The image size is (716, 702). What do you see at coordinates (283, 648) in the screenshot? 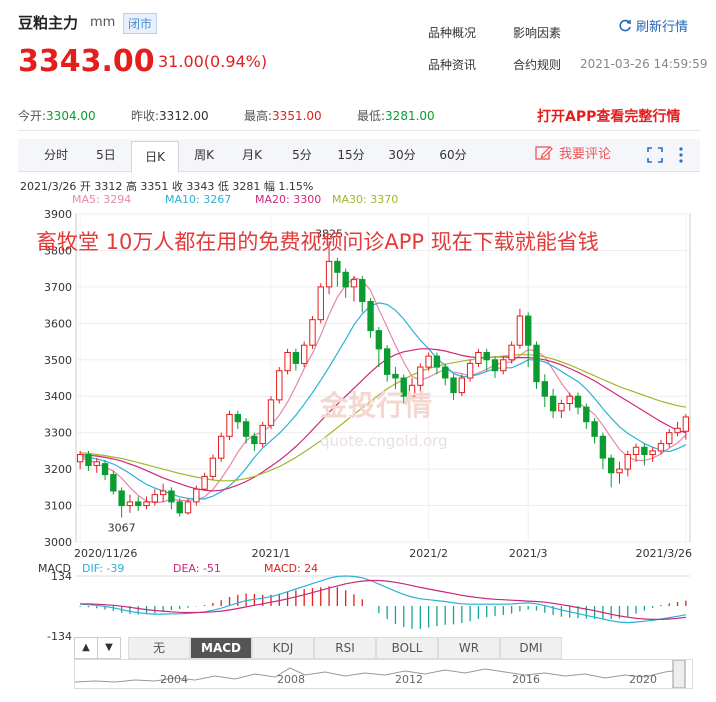
I see `indicator-tab-kdj: KDJ` at bounding box center [283, 648].